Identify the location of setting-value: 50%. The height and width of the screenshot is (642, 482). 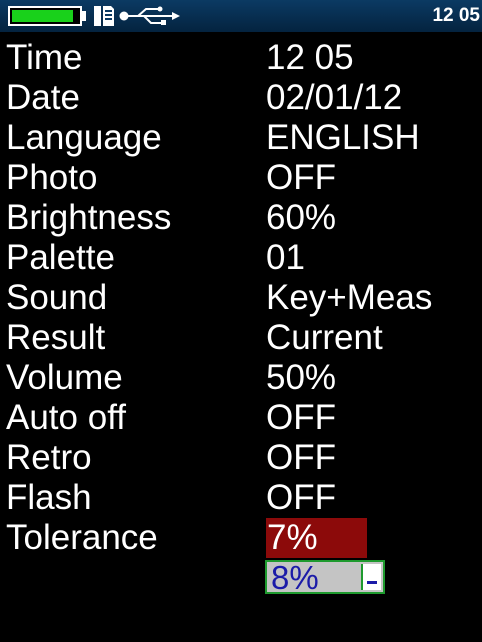
(301, 377).